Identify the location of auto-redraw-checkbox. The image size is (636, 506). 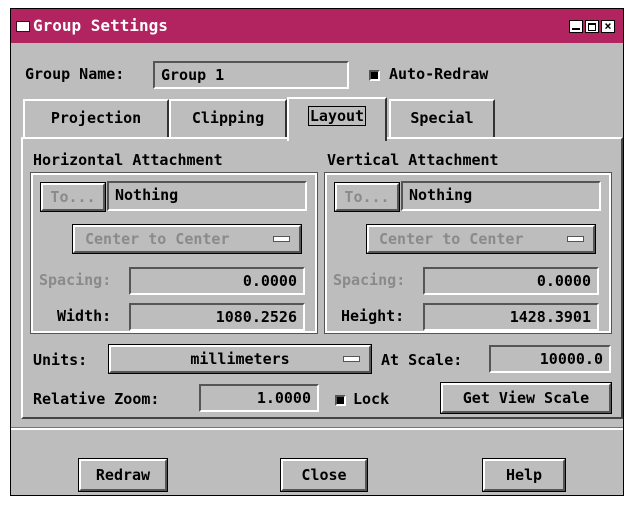
(374, 75).